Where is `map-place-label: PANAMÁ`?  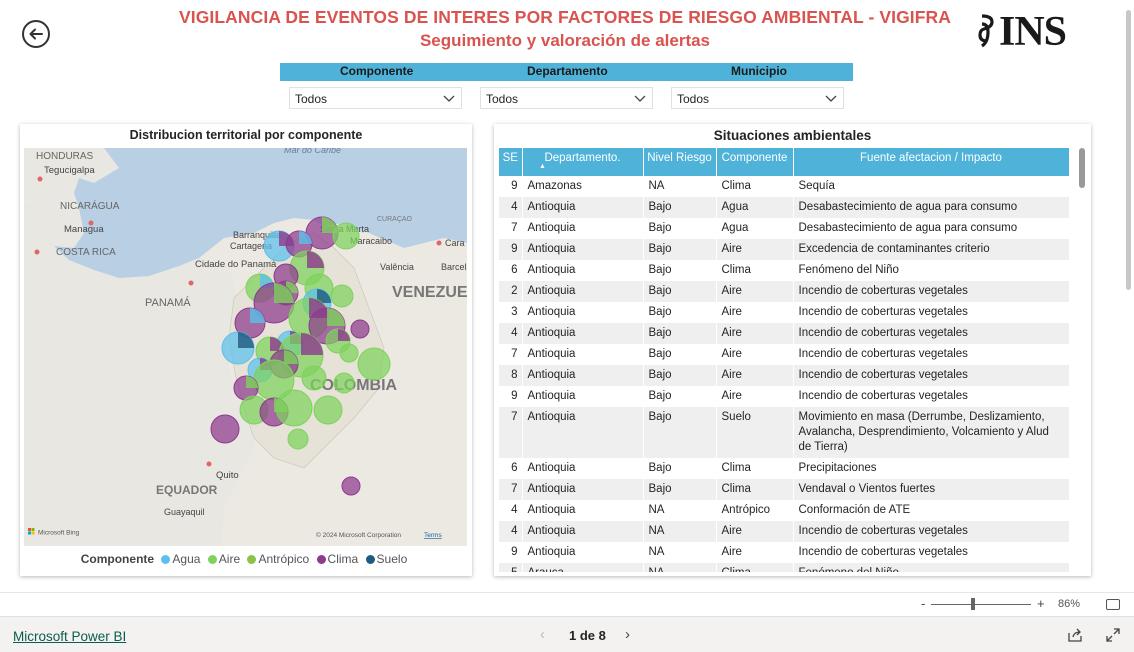 map-place-label: PANAMÁ is located at coordinates (168, 302).